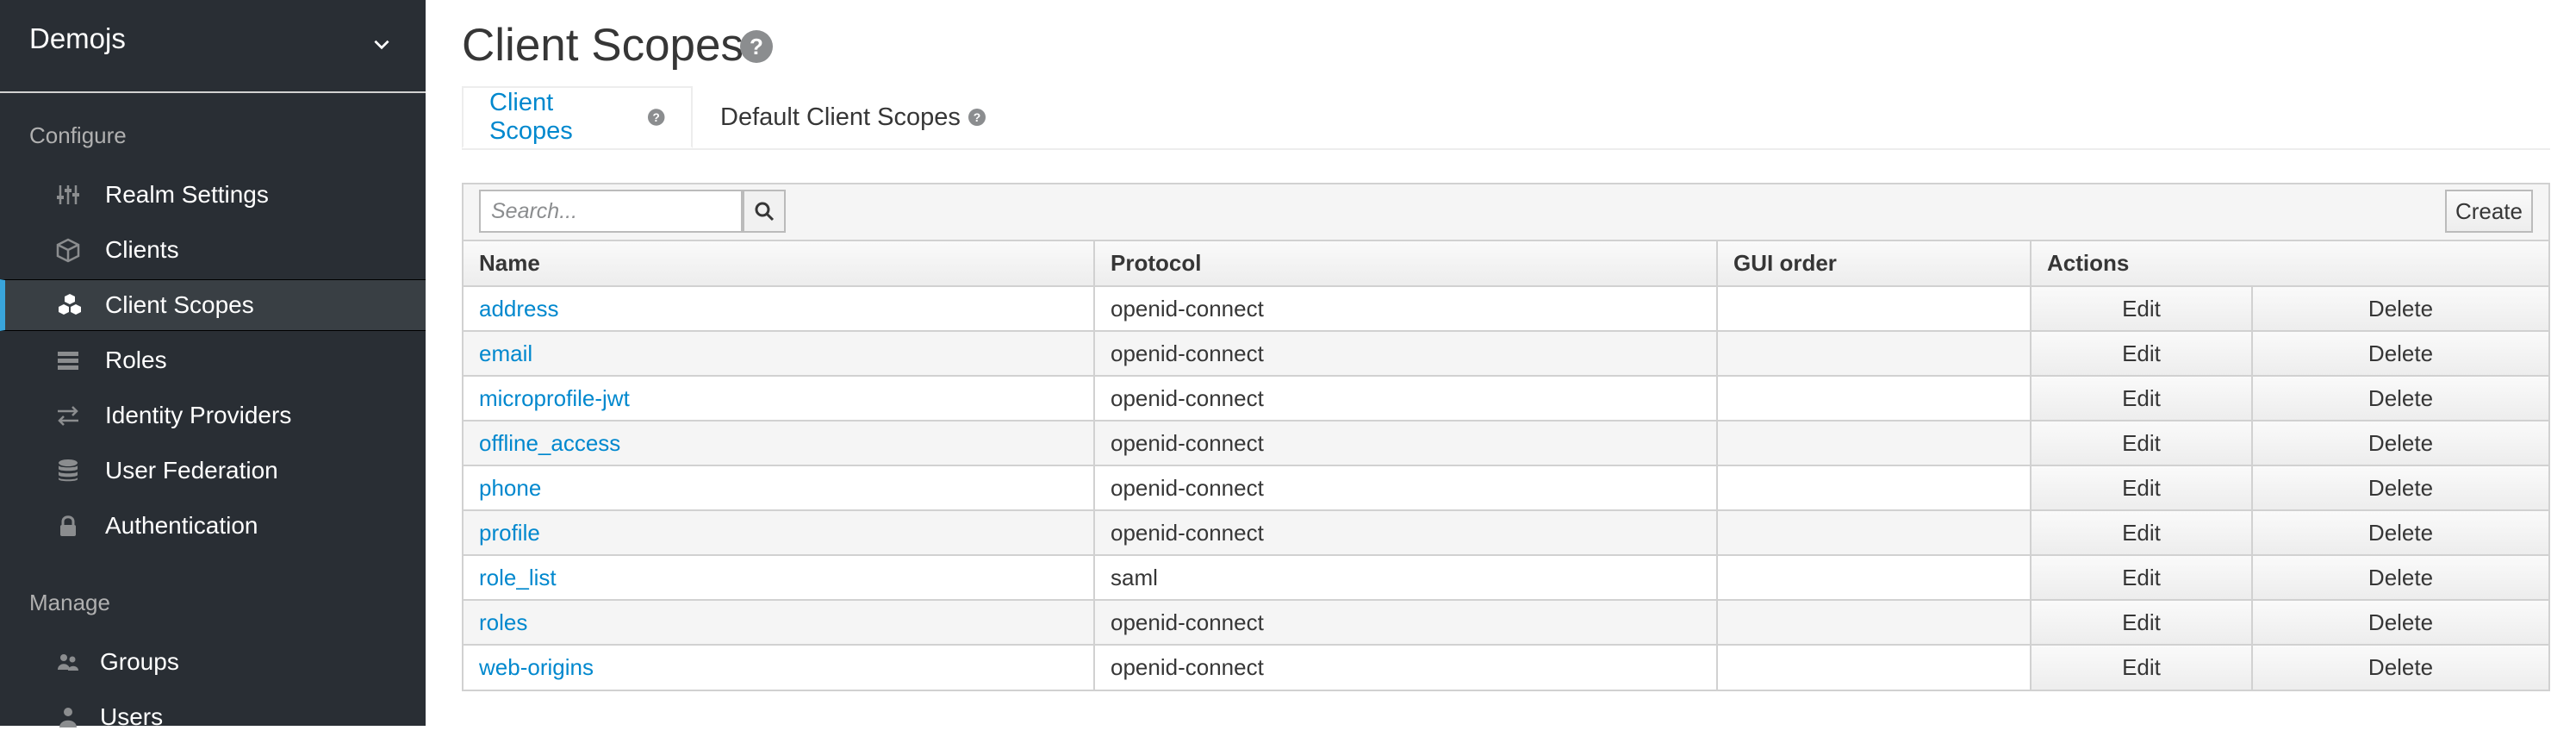 Image resolution: width=2576 pixels, height=743 pixels. Describe the element at coordinates (841, 117) in the screenshot. I see `tab-label: Default Client Scopes` at that location.